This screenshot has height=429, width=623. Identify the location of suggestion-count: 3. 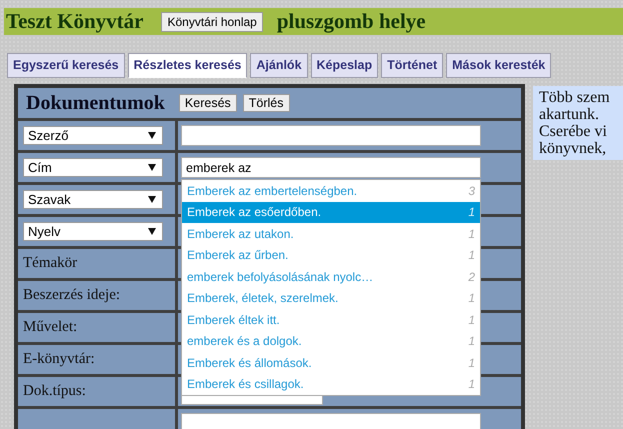
(471, 191).